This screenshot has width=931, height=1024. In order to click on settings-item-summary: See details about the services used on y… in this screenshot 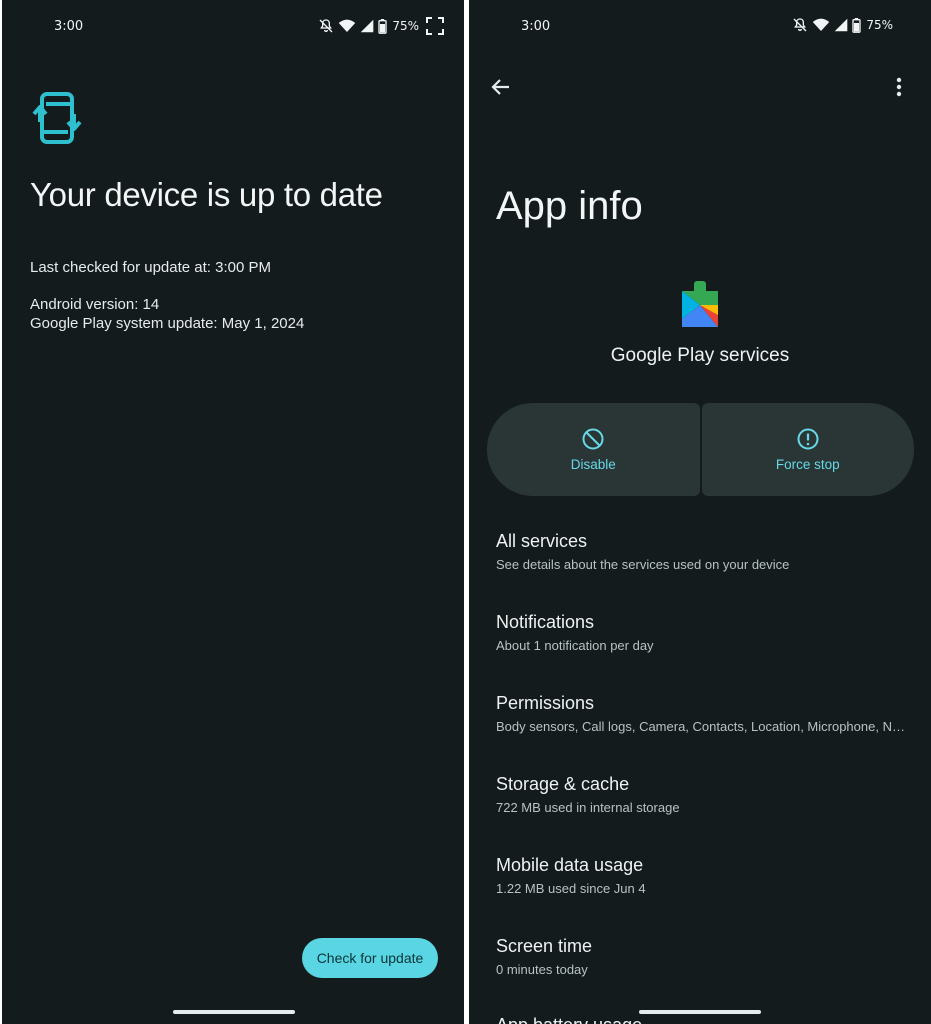, I will do `click(643, 564)`.